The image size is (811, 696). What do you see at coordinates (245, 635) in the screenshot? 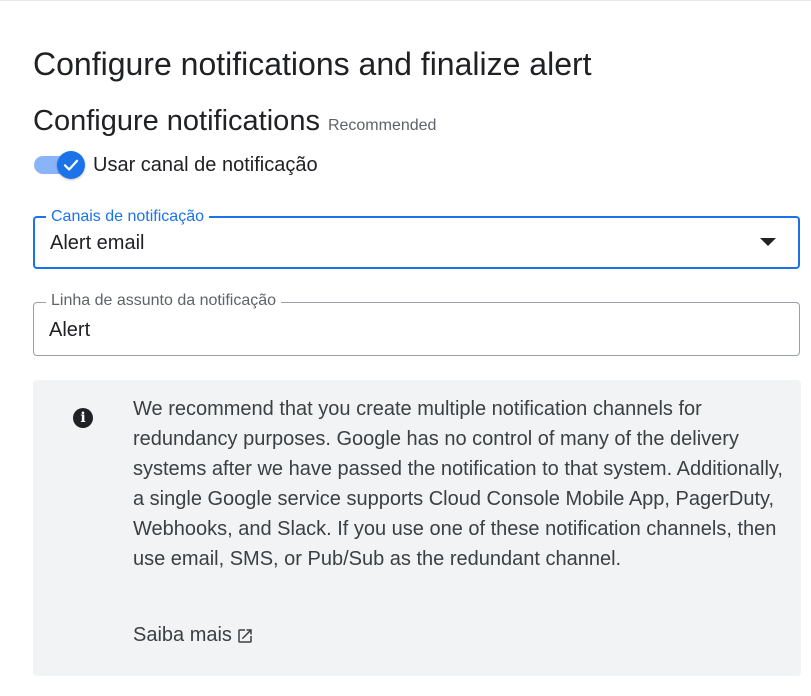
I see `open-in-new-icon` at bounding box center [245, 635].